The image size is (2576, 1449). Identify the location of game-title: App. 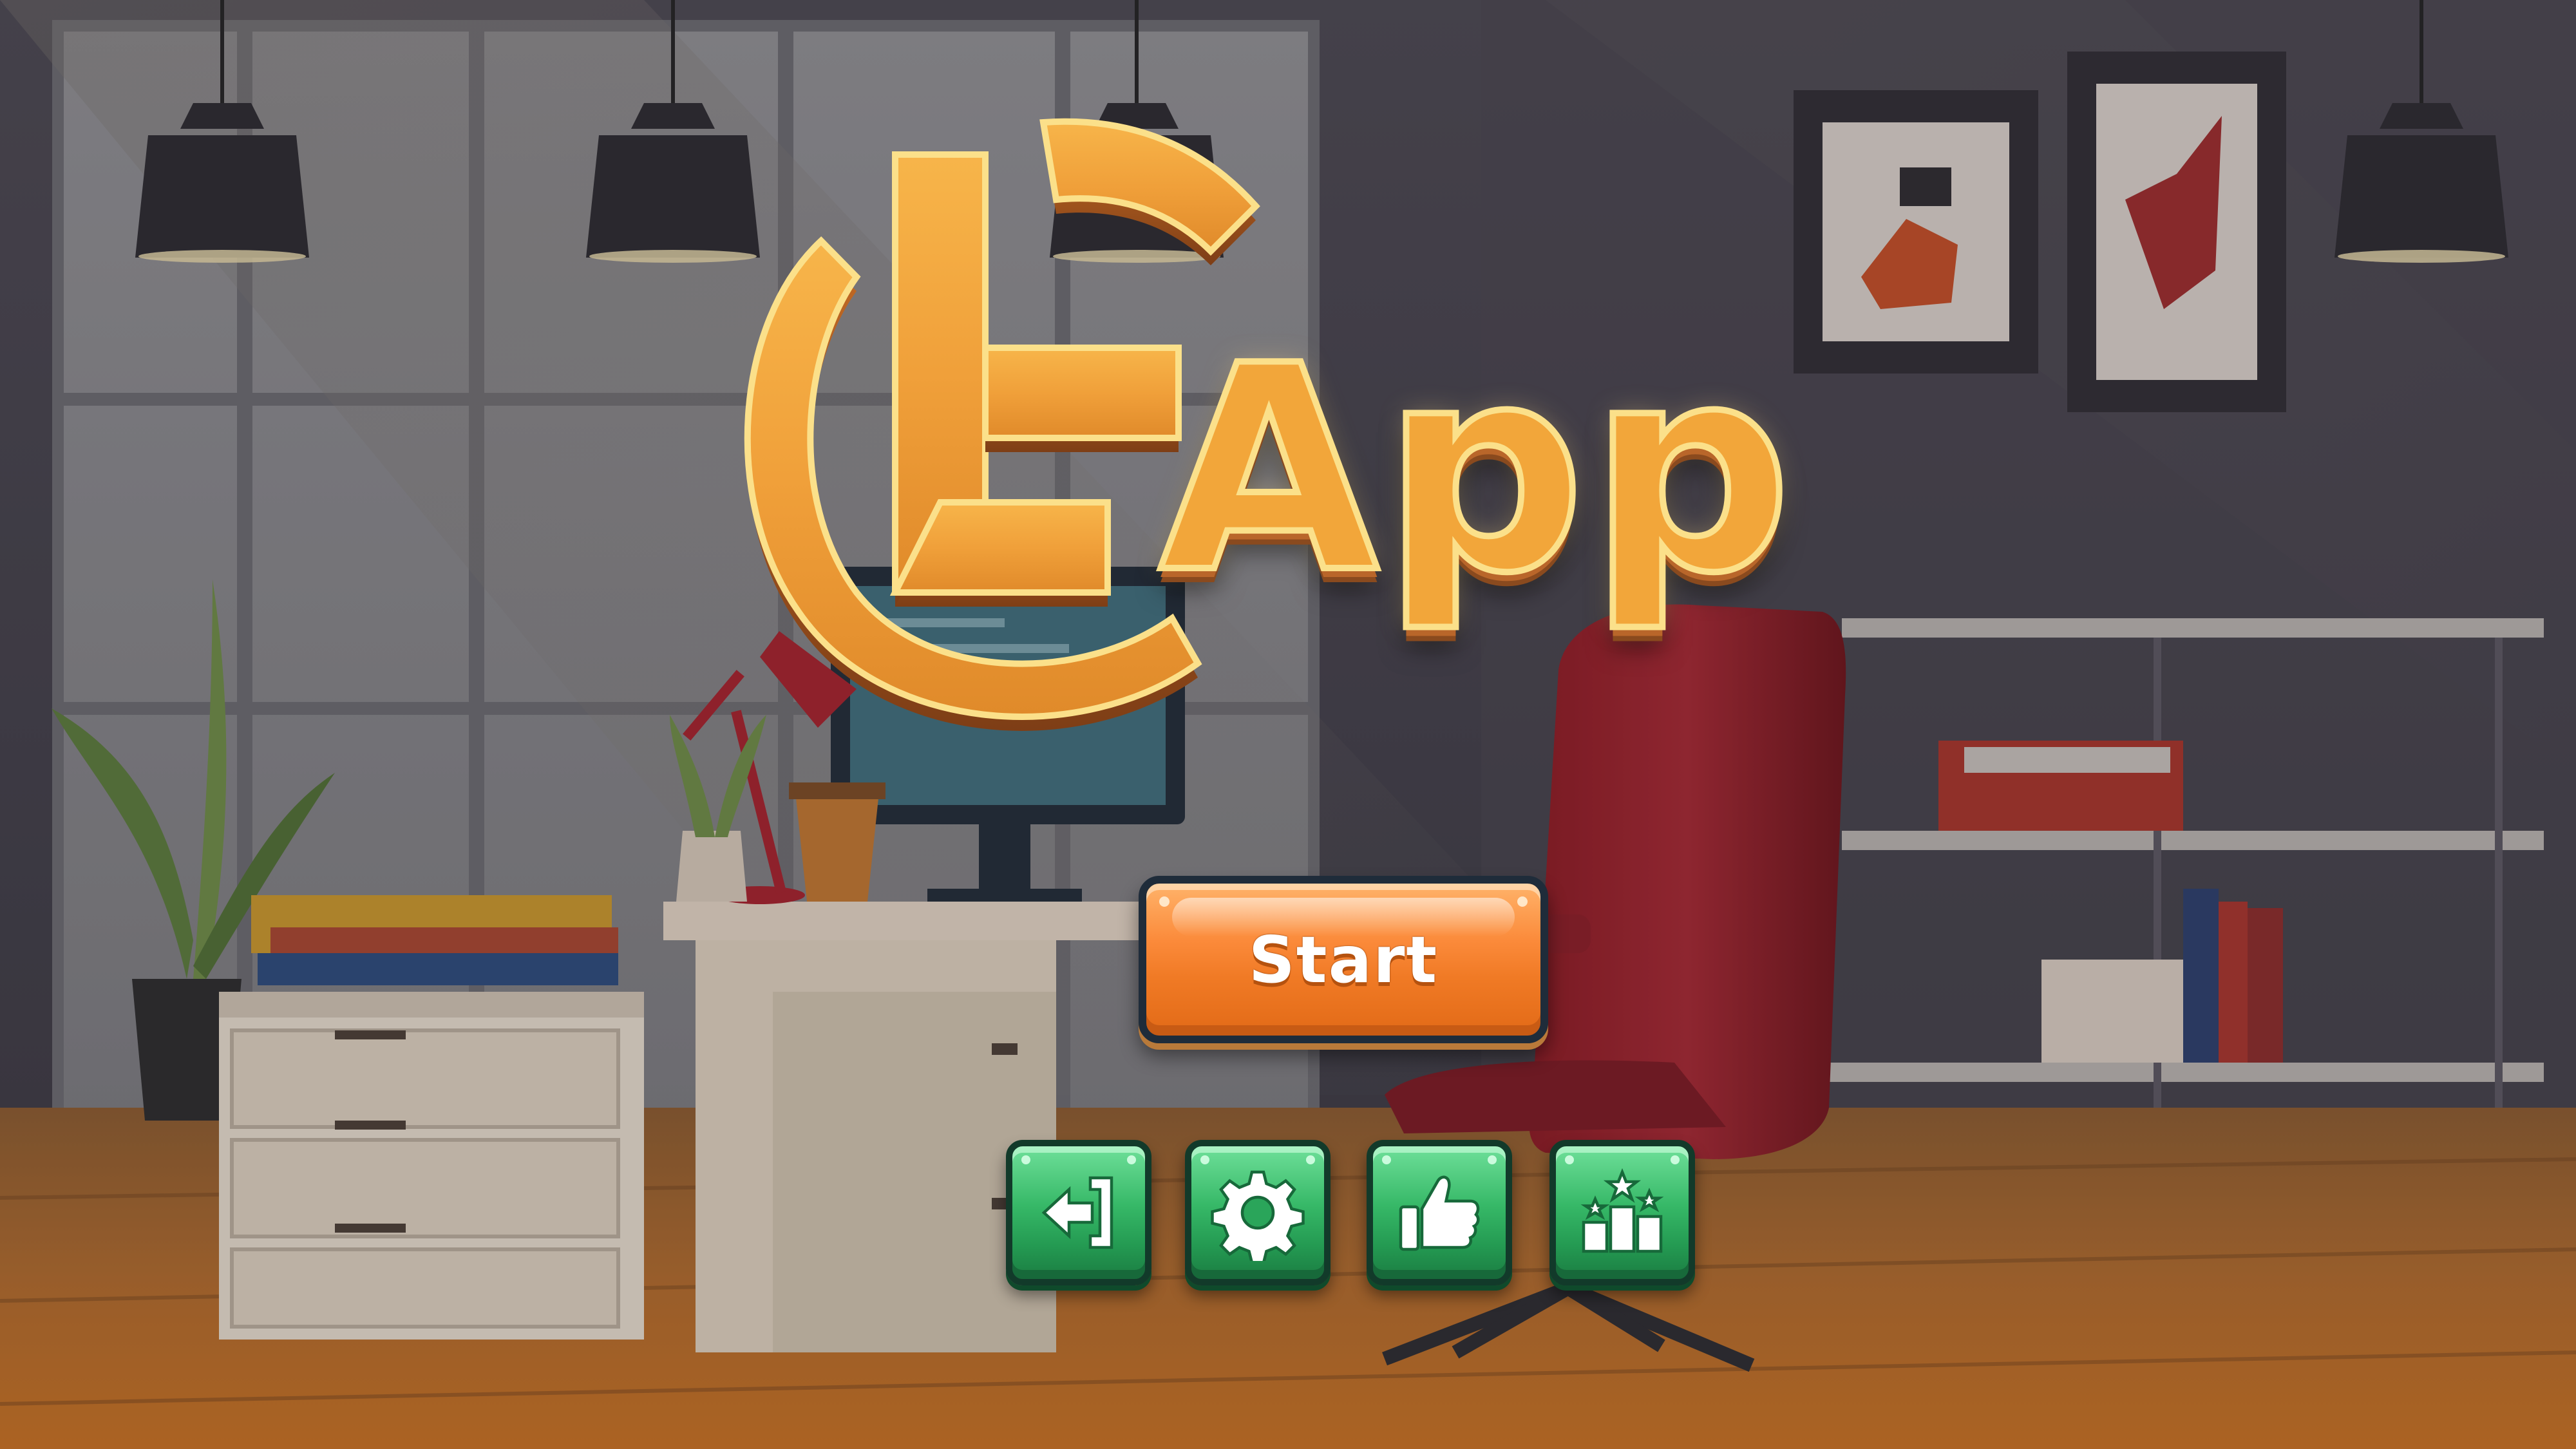
(1476, 470).